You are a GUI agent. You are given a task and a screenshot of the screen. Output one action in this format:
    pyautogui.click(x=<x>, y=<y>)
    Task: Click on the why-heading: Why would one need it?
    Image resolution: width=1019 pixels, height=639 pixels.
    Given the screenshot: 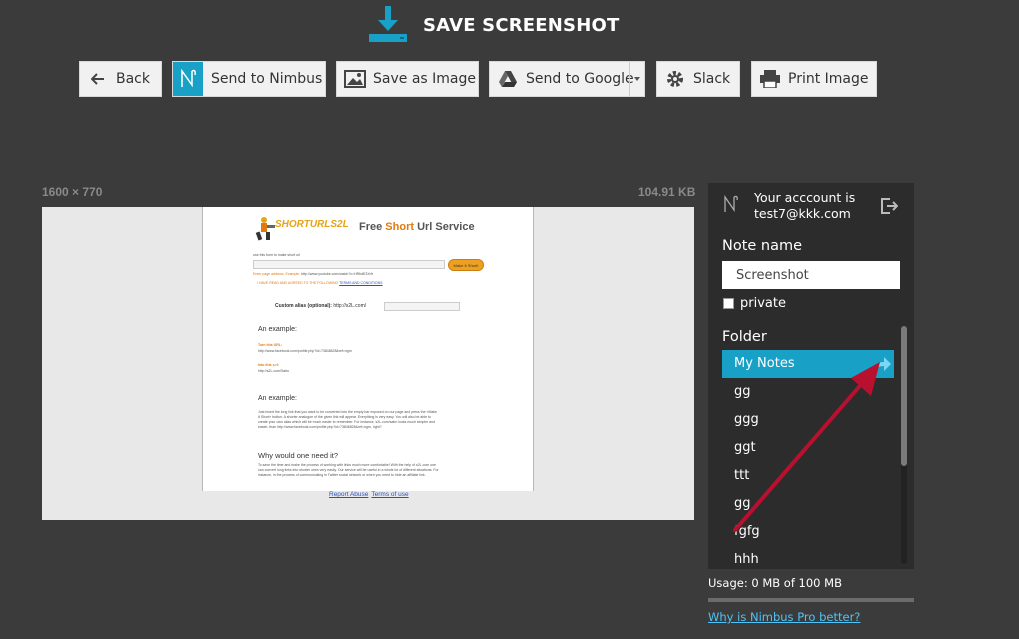 What is the action you would take?
    pyautogui.click(x=298, y=455)
    